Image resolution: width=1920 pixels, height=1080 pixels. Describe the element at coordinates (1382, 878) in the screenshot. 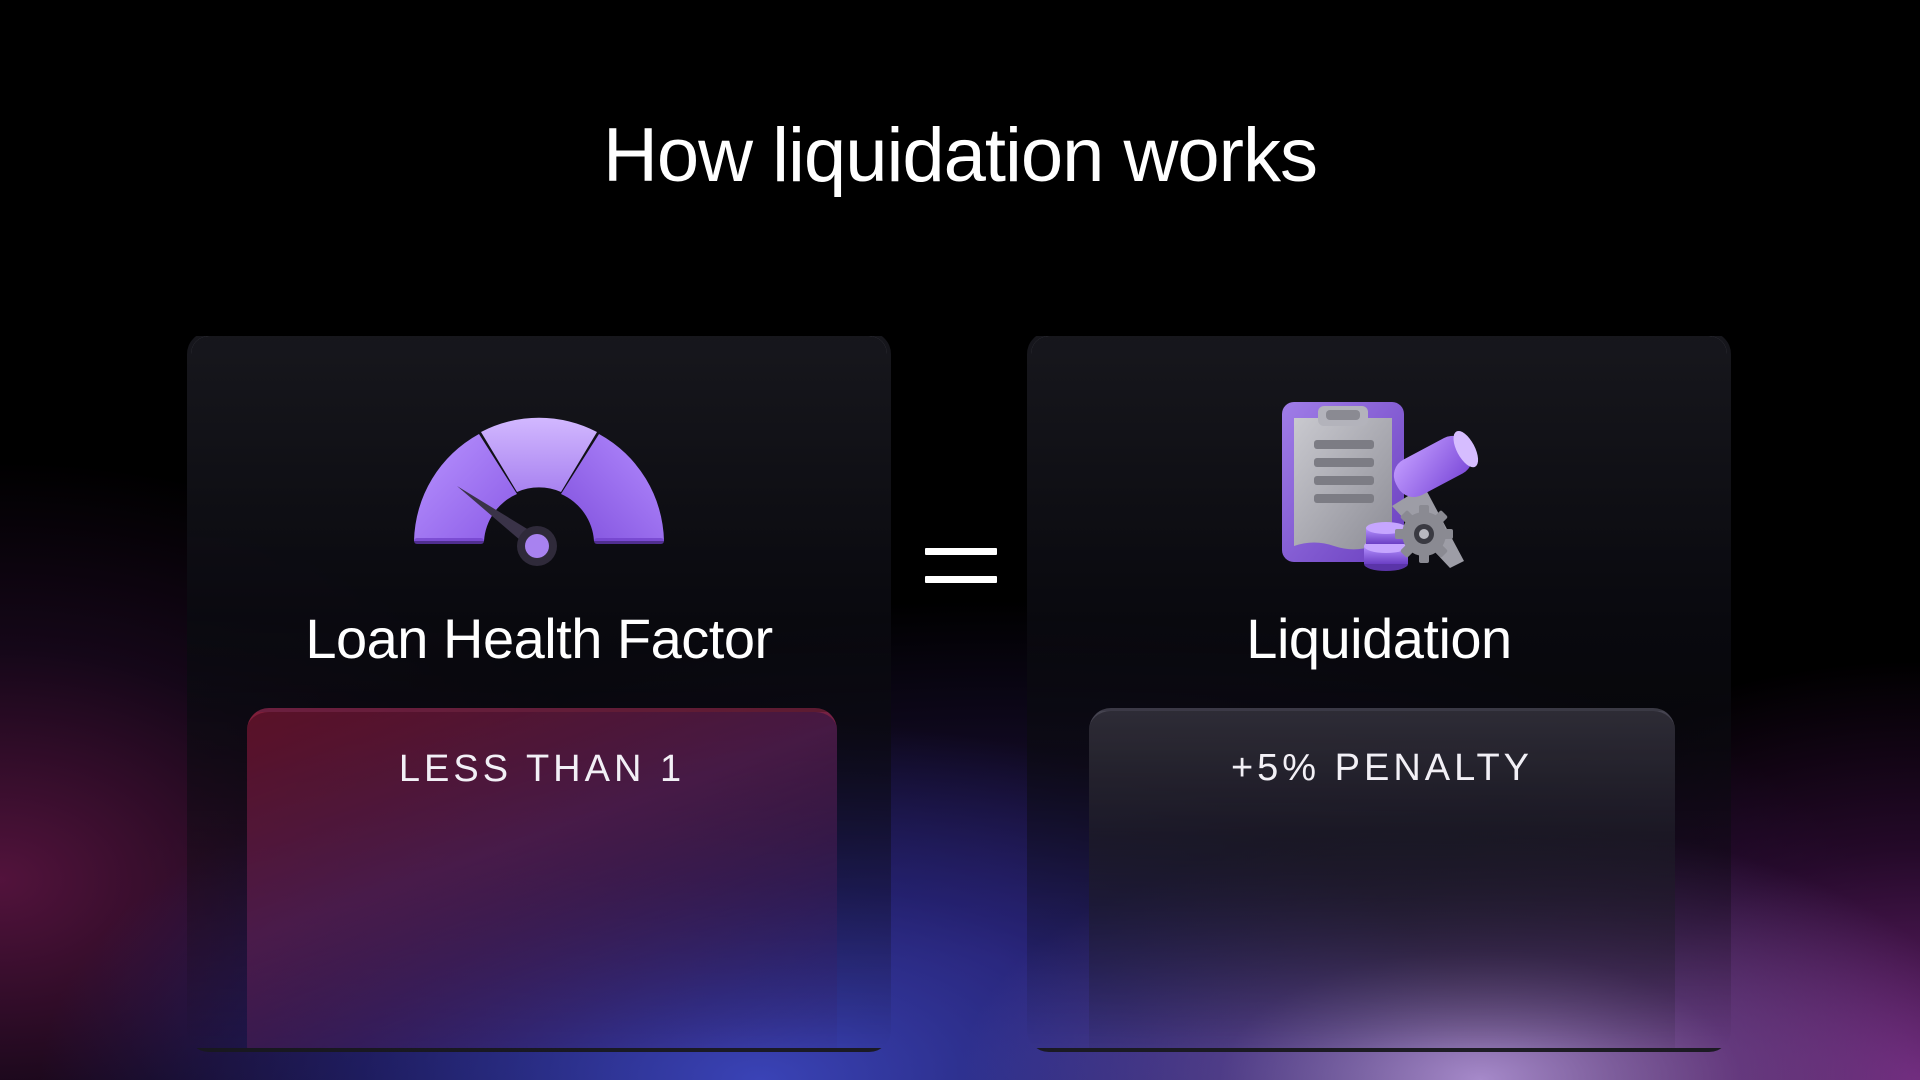

I see `liquidation-penalty-badge: +5% PENALTY` at that location.